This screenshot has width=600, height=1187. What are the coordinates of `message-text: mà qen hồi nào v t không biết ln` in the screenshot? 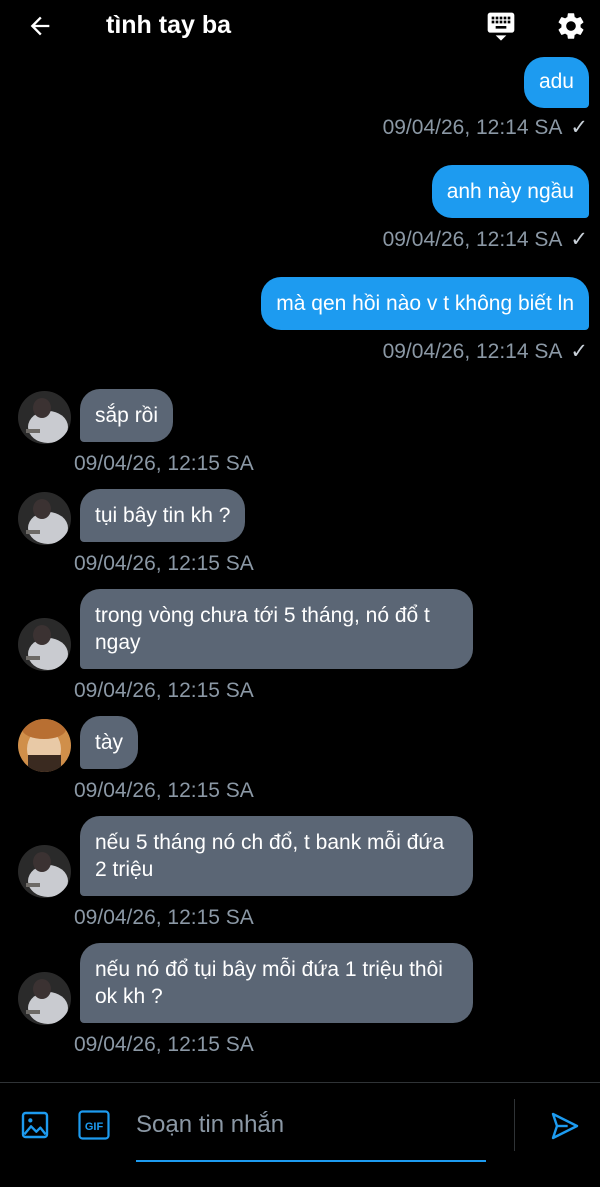 It's located at (425, 303).